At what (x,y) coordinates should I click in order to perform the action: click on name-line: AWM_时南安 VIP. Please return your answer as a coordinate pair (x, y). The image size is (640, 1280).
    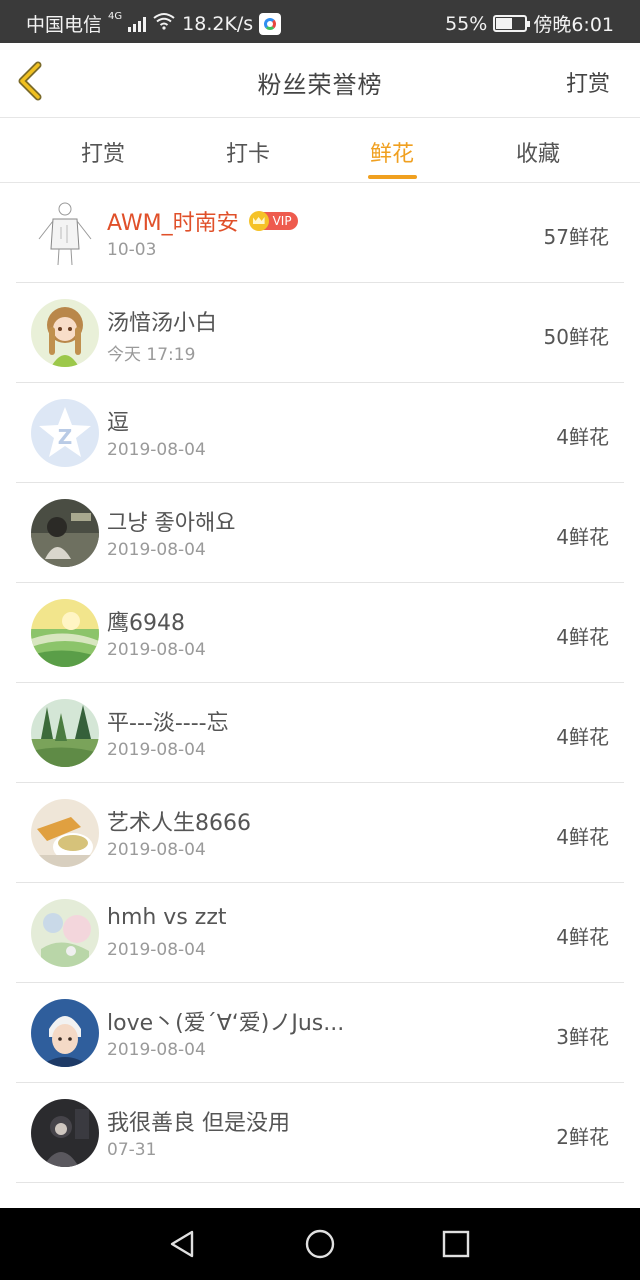
    Looking at the image, I should click on (202, 221).